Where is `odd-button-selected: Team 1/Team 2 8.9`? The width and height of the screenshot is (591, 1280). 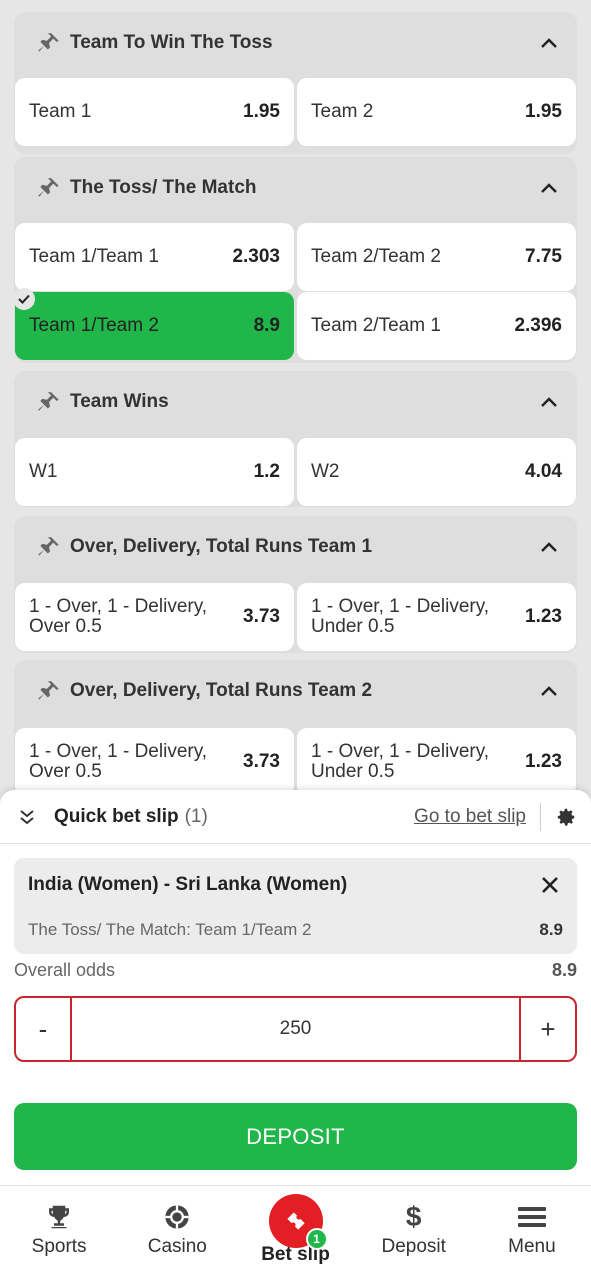 odd-button-selected: Team 1/Team 2 8.9 is located at coordinates (153, 324).